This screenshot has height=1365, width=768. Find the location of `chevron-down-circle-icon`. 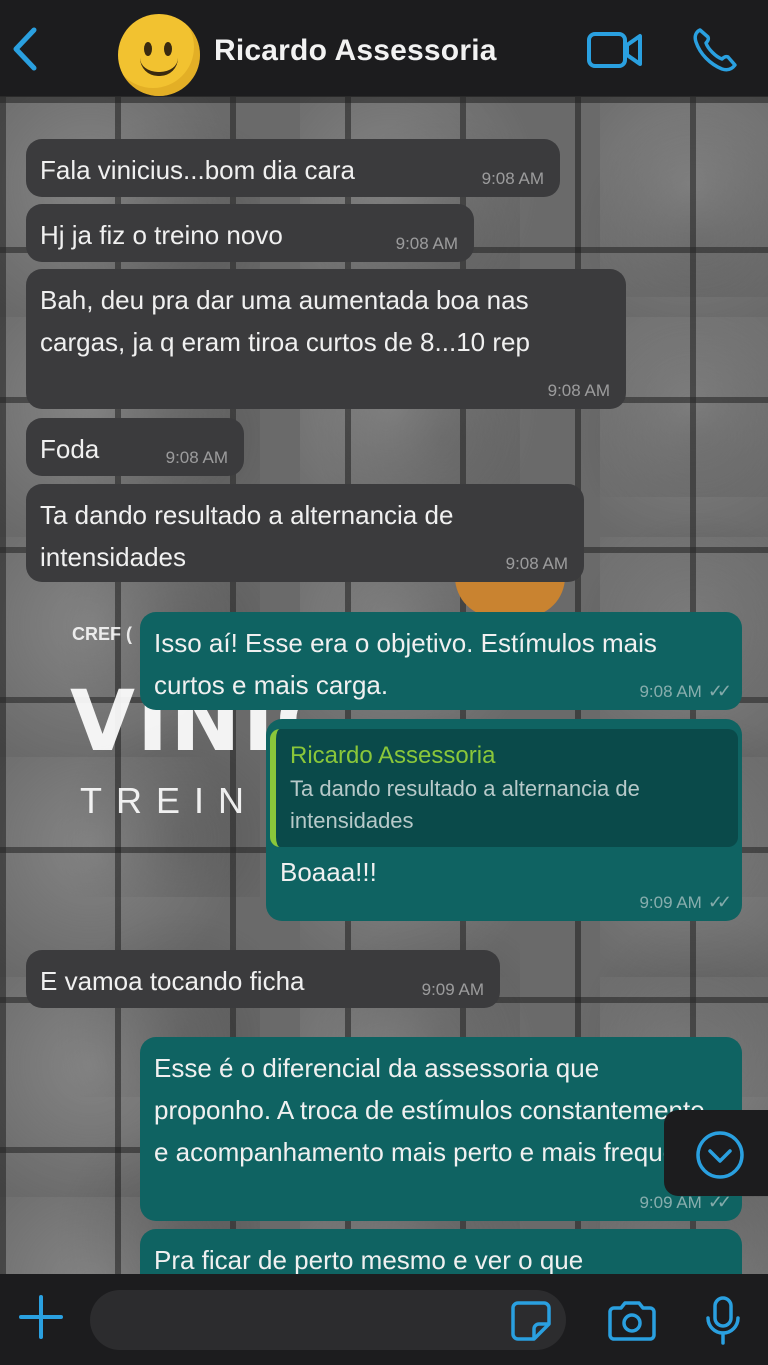

chevron-down-circle-icon is located at coordinates (720, 1155).